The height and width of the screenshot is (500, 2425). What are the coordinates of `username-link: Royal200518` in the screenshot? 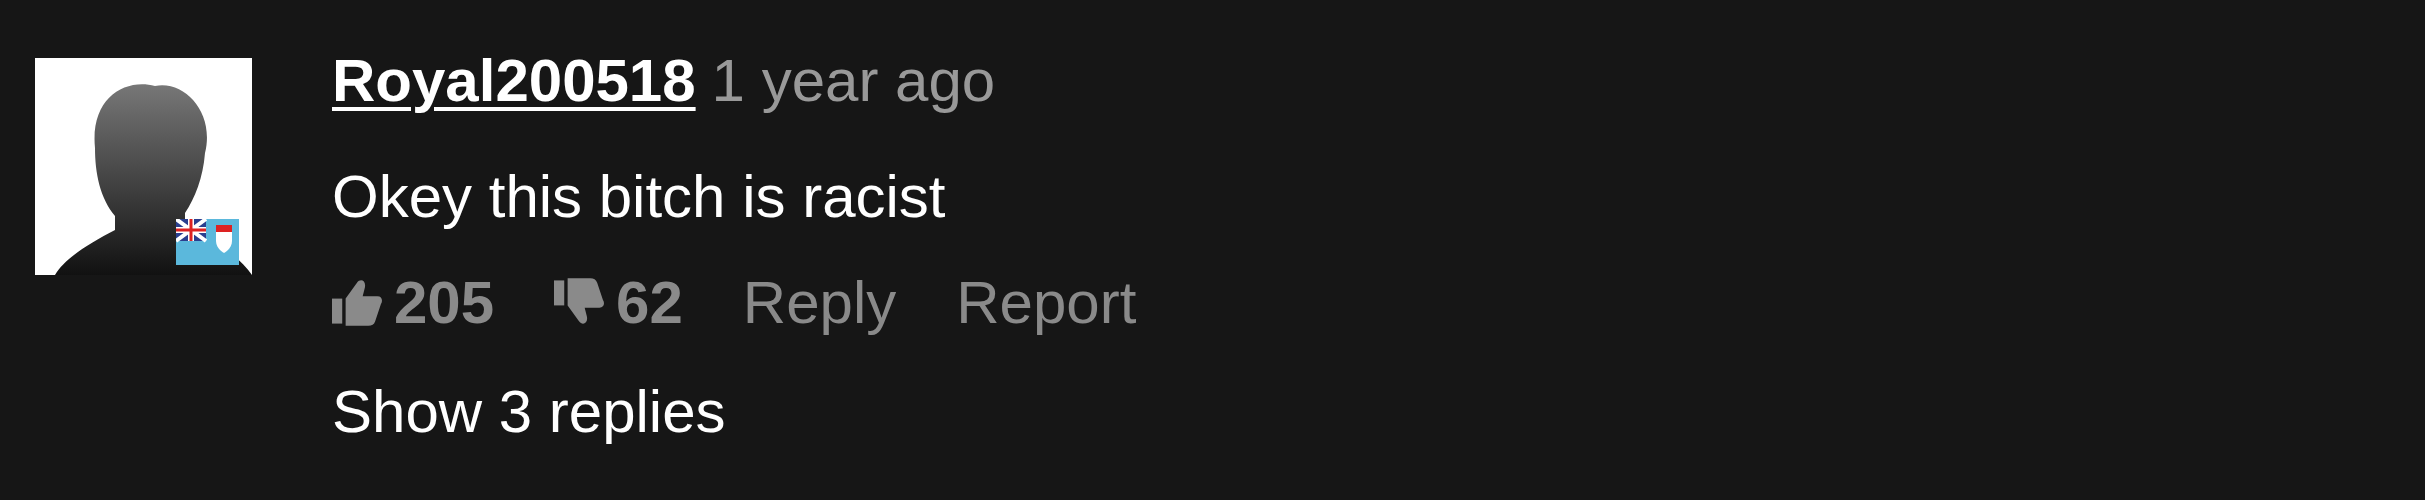 It's located at (514, 80).